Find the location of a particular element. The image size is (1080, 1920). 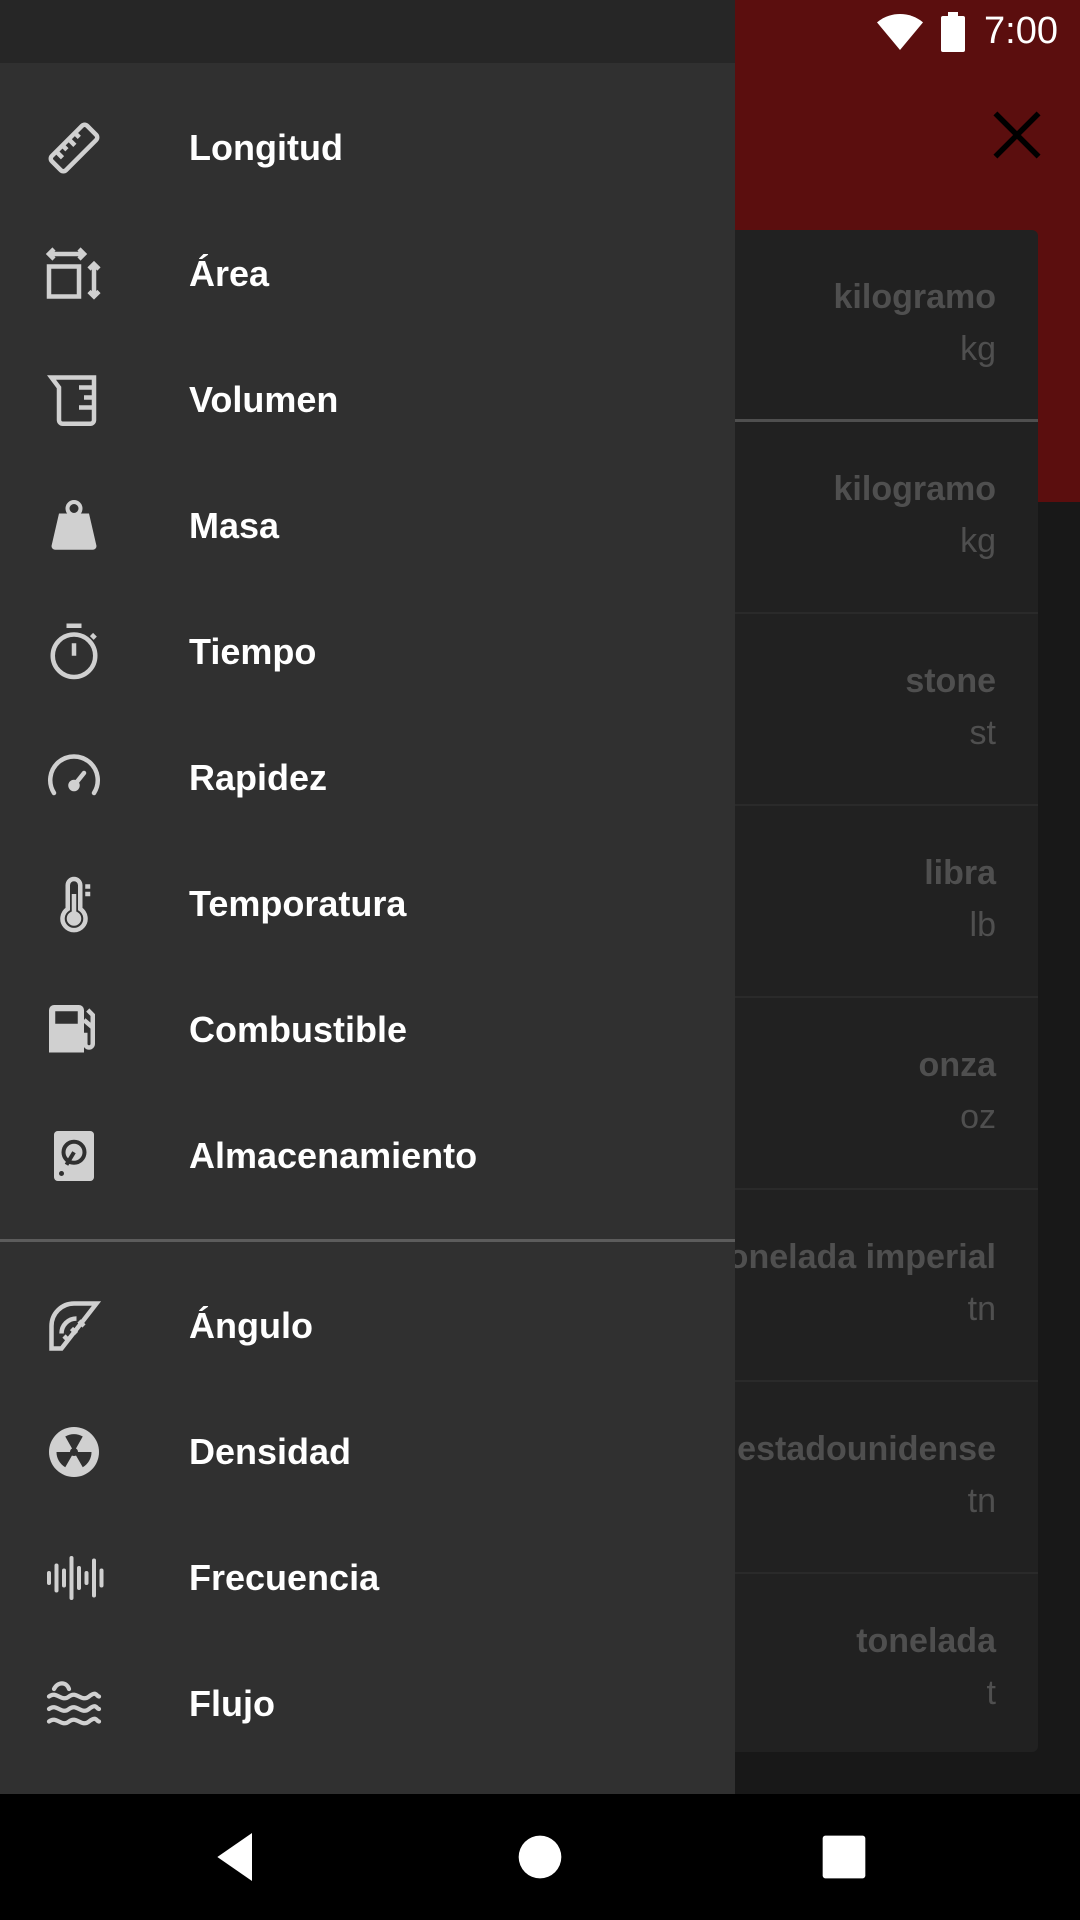

nav-label: Flujo is located at coordinates (232, 1703).